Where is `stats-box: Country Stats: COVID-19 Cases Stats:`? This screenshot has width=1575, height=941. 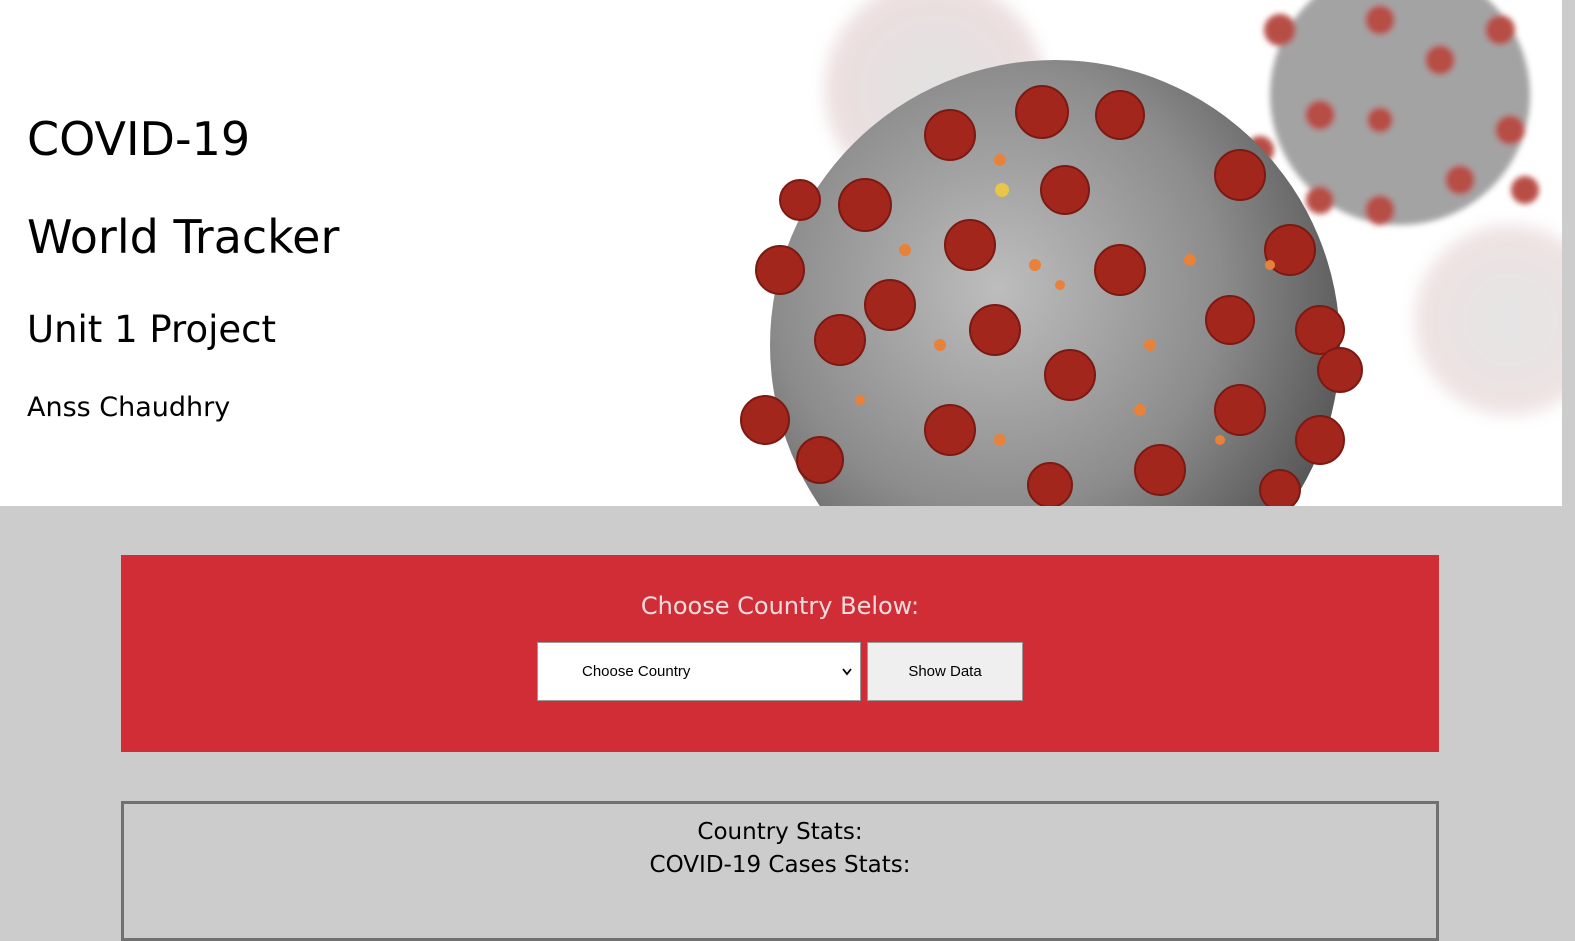 stats-box: Country Stats: COVID-19 Cases Stats: is located at coordinates (780, 871).